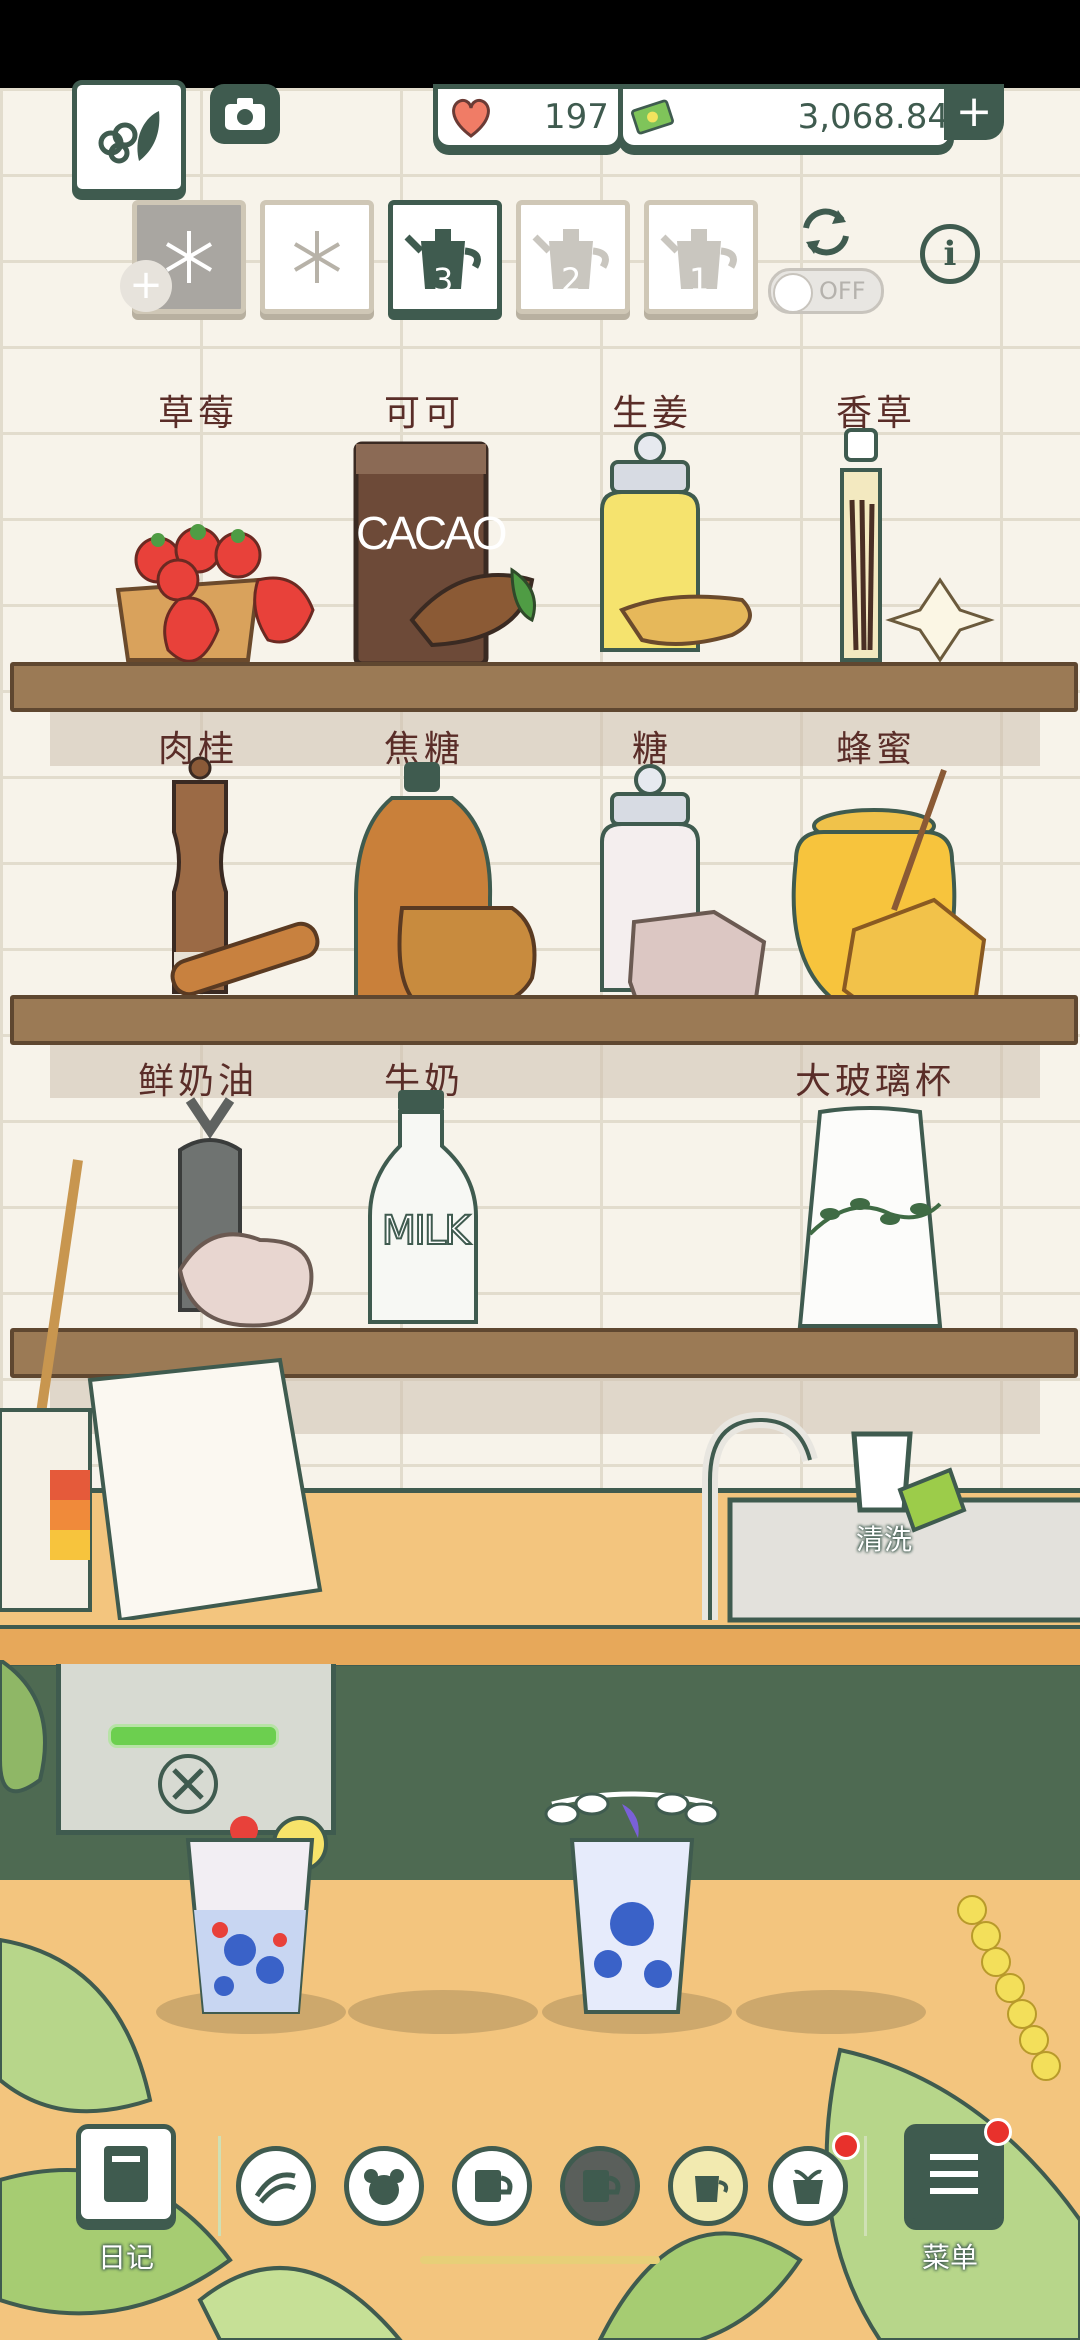 The height and width of the screenshot is (2340, 1080). Describe the element at coordinates (915, 550) in the screenshot. I see `vanilla-bottle` at that location.